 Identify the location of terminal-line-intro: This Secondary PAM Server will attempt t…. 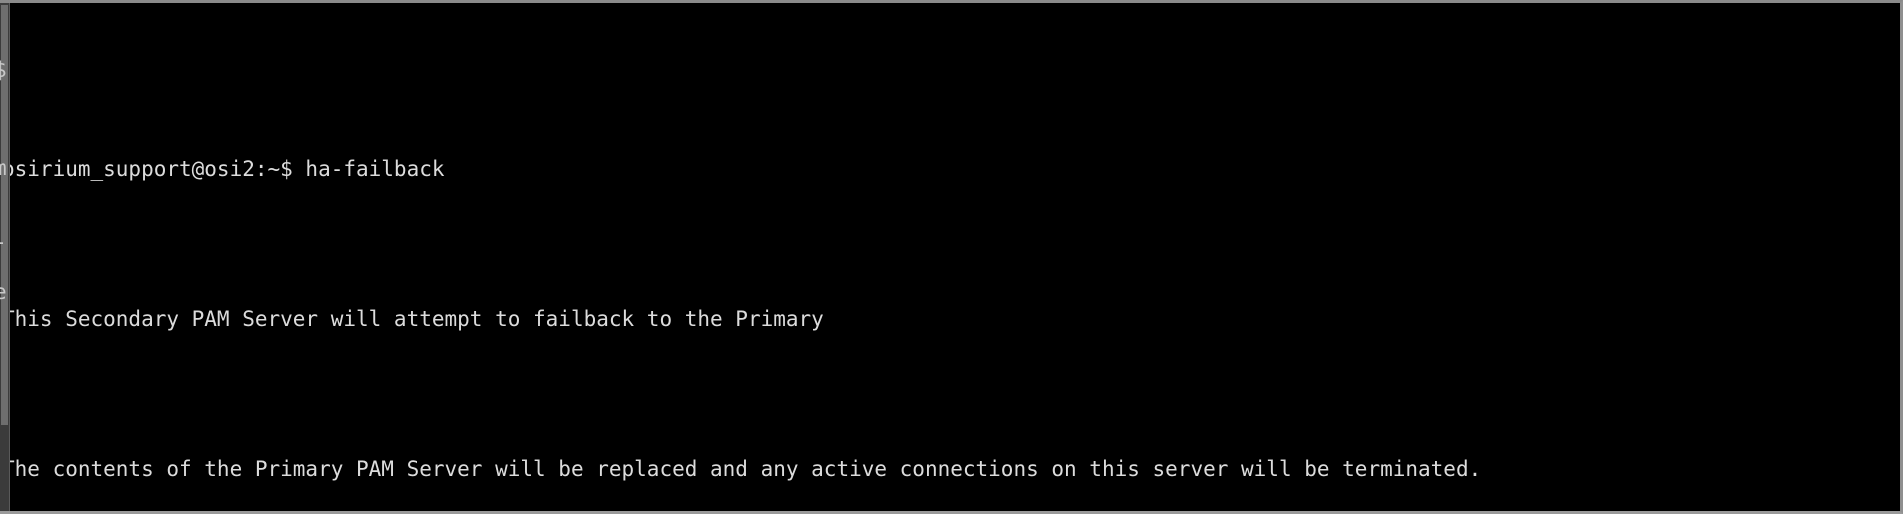
(413, 319).